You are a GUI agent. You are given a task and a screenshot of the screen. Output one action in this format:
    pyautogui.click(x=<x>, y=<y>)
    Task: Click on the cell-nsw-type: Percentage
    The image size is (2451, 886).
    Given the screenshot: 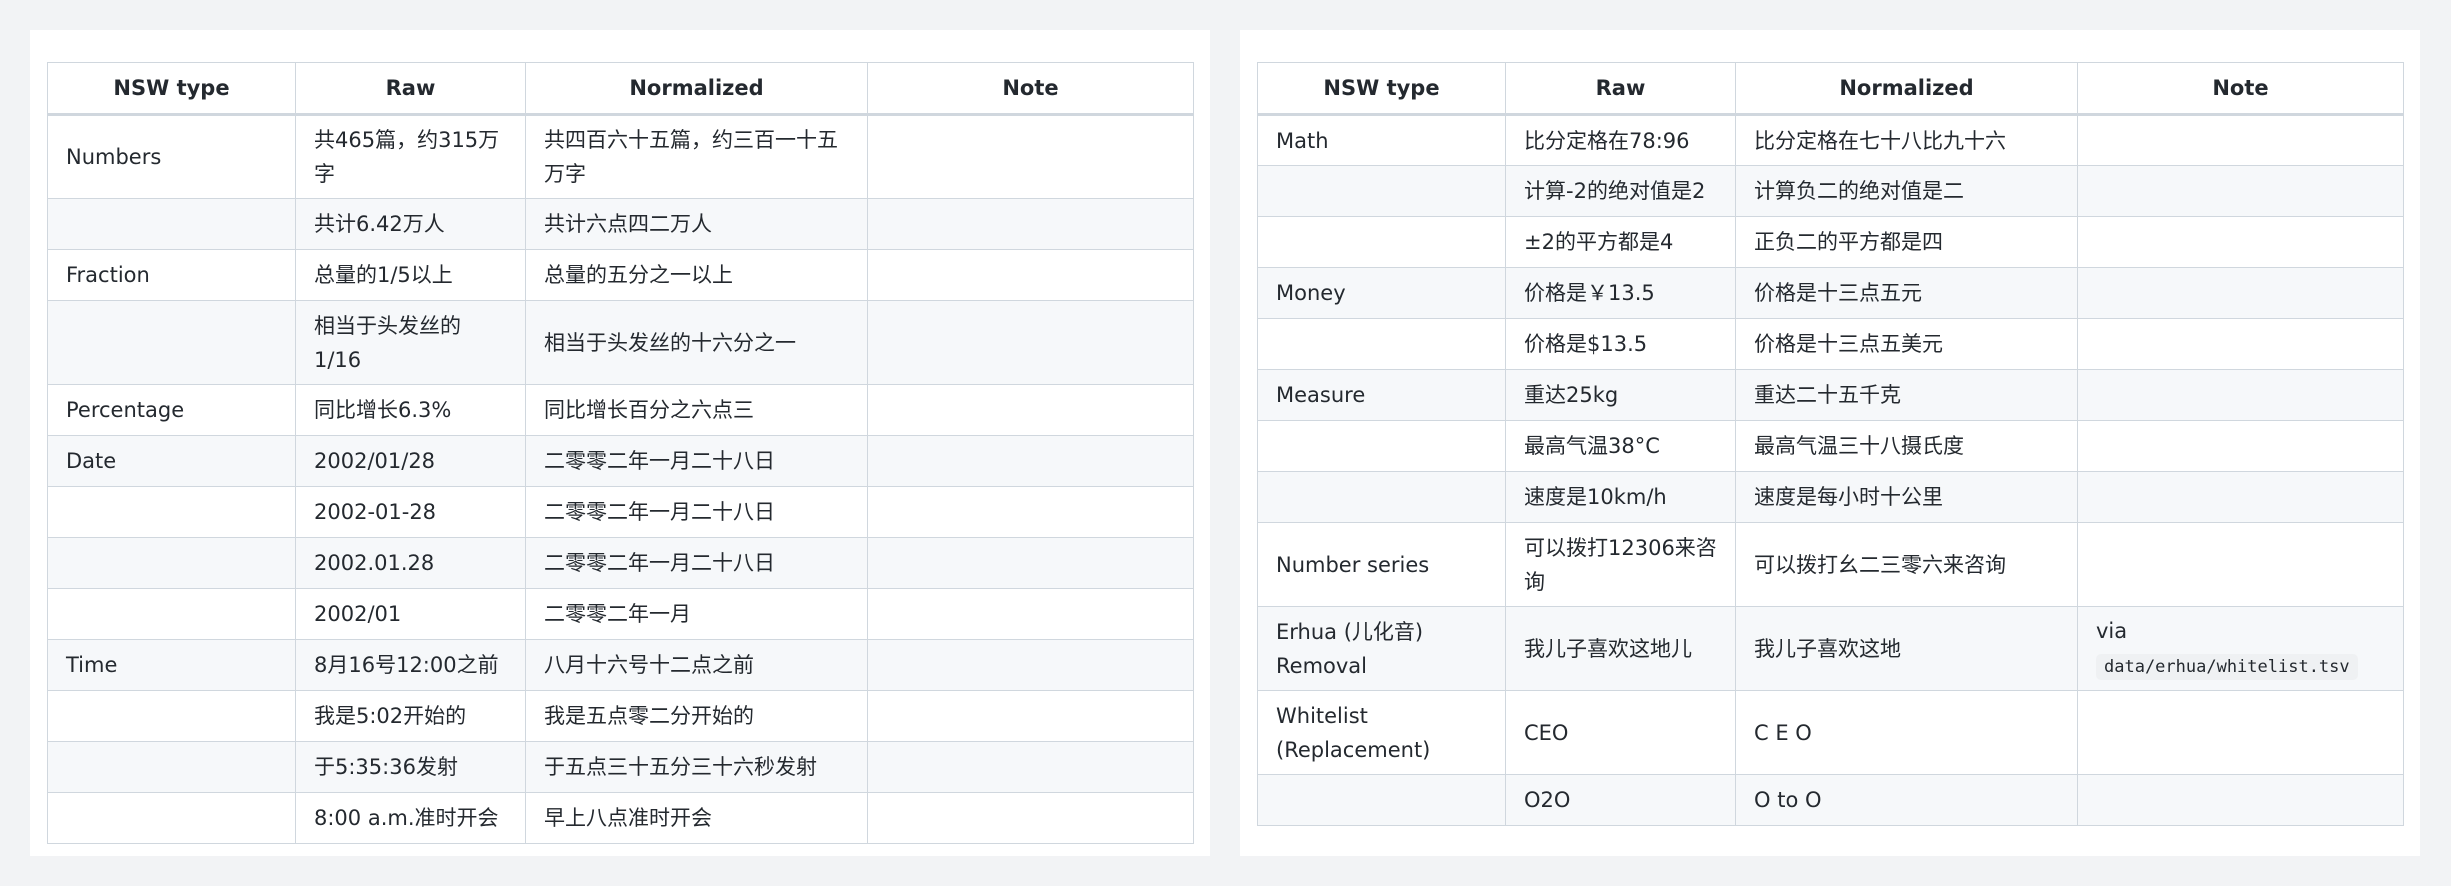 What is the action you would take?
    pyautogui.click(x=171, y=410)
    